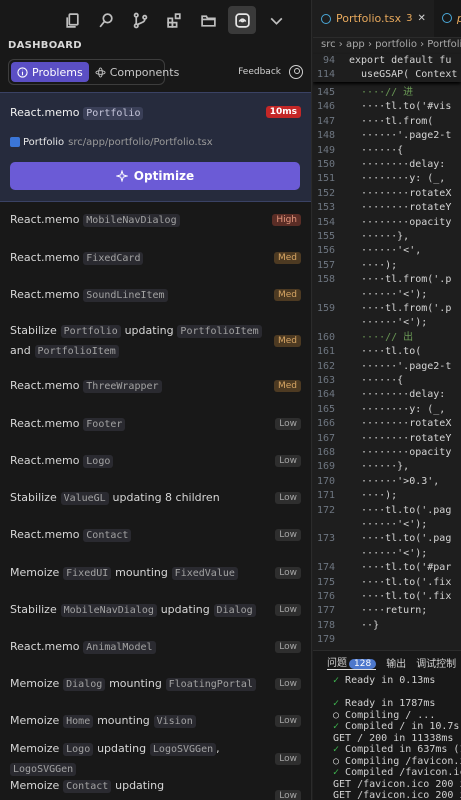 This screenshot has height=800, width=461. What do you see at coordinates (396, 662) in the screenshot?
I see `tab-output: 输出` at bounding box center [396, 662].